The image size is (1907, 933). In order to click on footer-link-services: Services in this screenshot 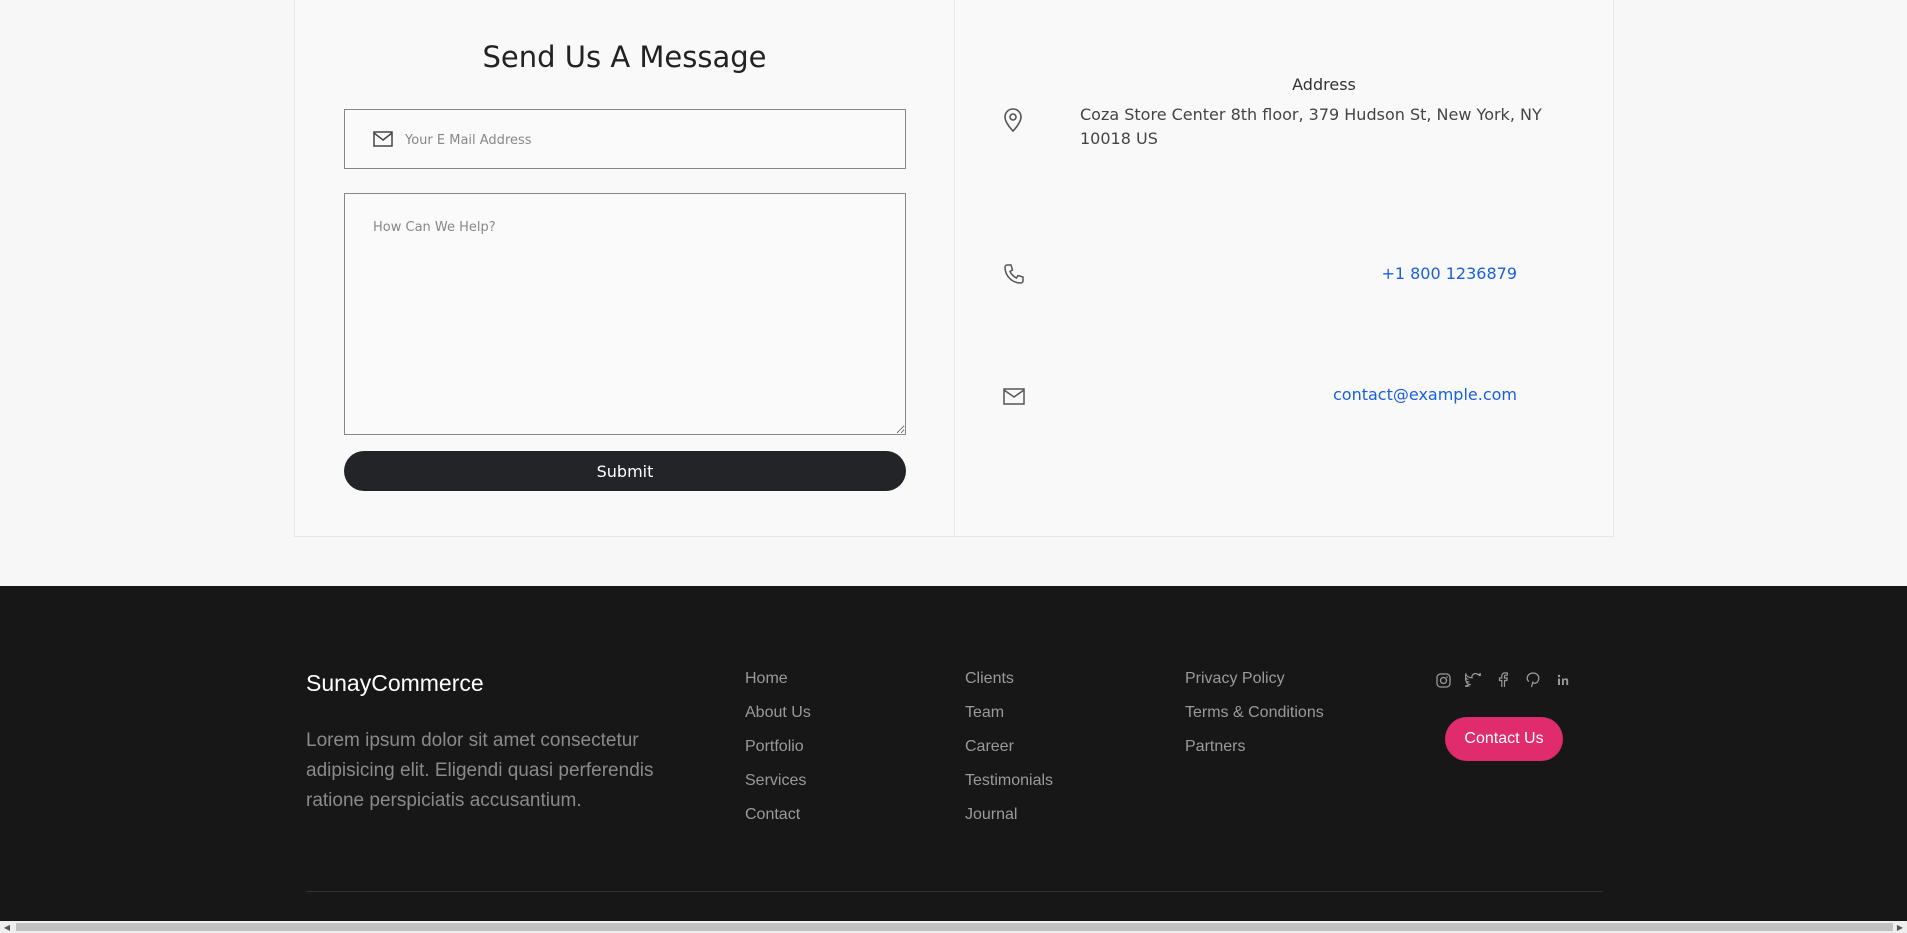, I will do `click(775, 780)`.